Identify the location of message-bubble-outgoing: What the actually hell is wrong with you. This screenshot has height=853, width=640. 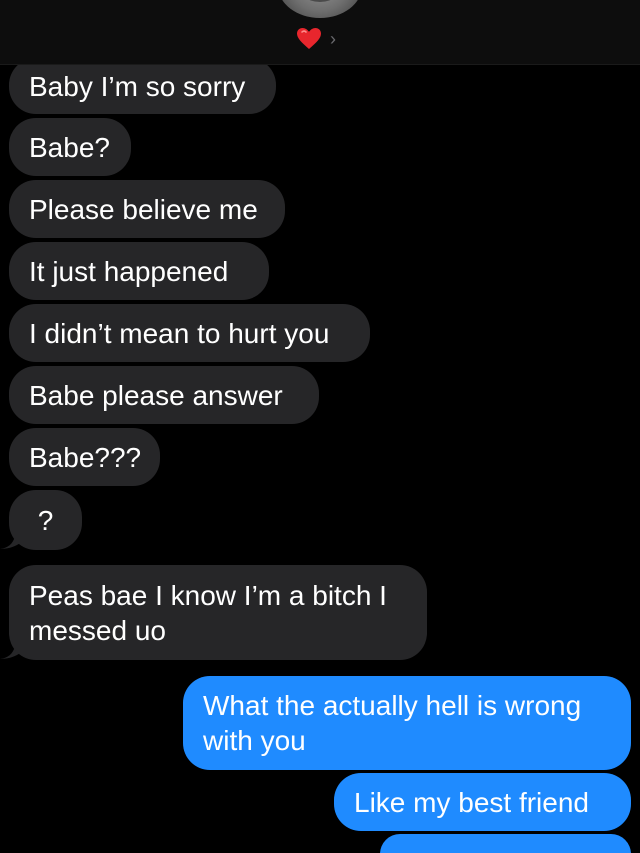
(407, 723).